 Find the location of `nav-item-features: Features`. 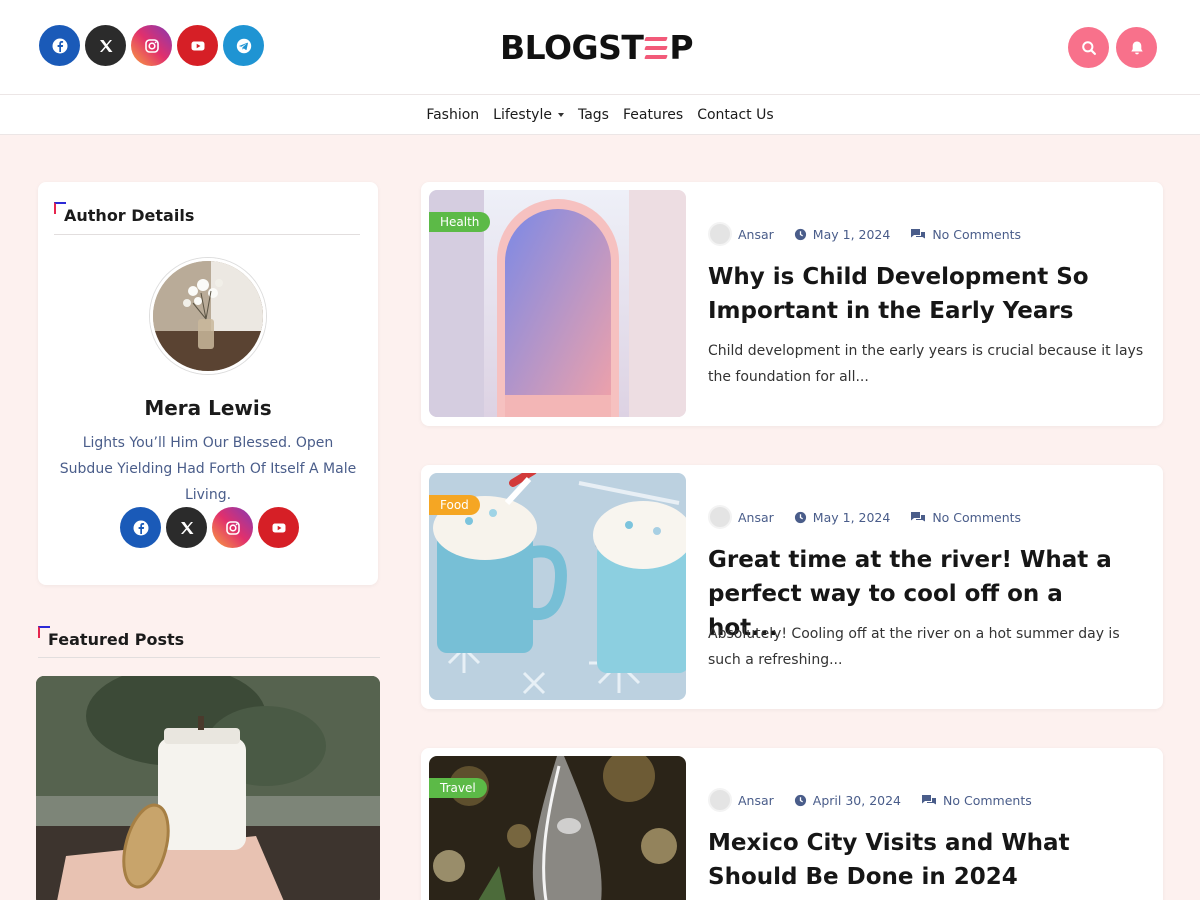

nav-item-features: Features is located at coordinates (653, 115).